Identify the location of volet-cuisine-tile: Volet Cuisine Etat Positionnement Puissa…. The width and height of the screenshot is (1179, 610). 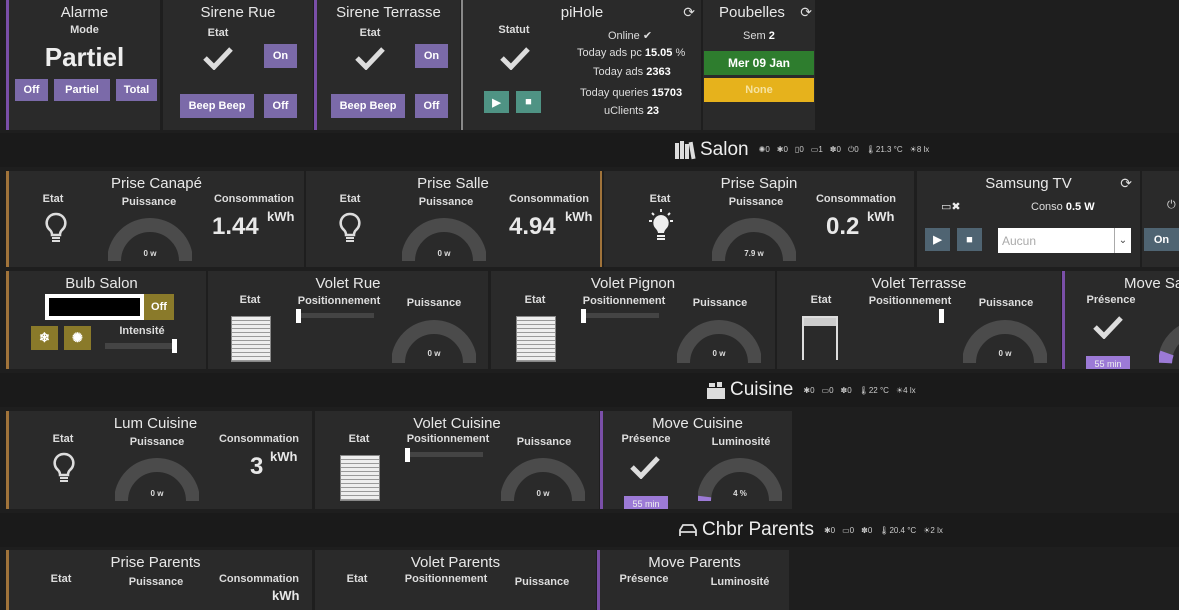
(457, 460).